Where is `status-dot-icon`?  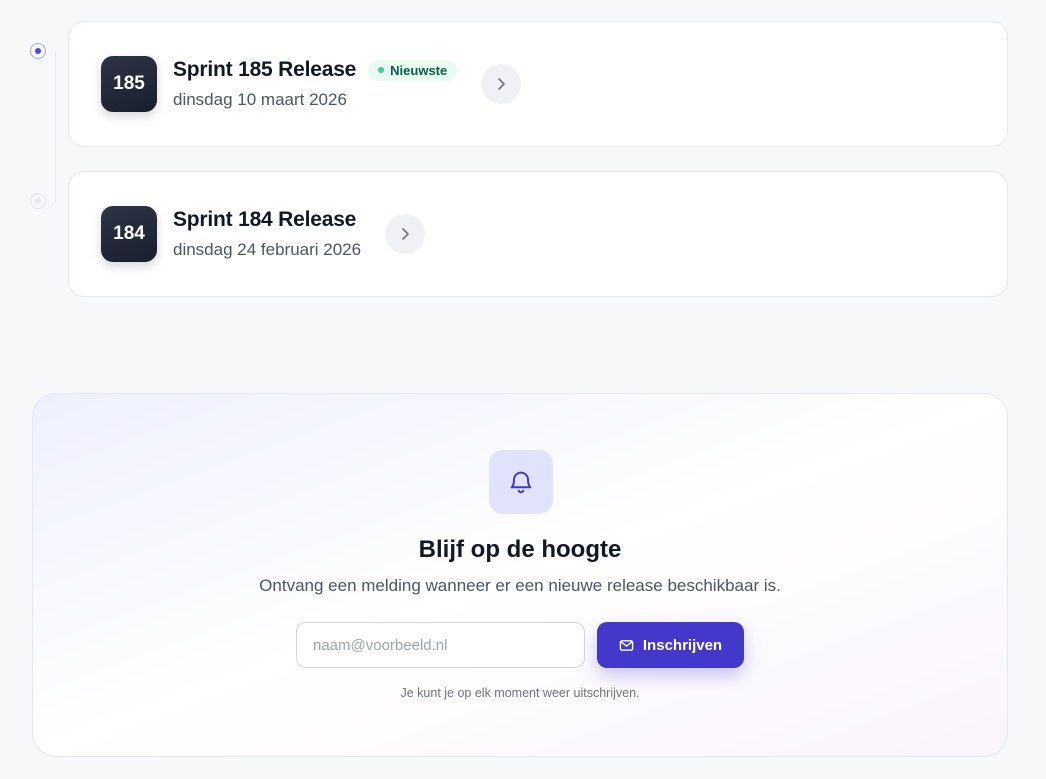 status-dot-icon is located at coordinates (381, 70).